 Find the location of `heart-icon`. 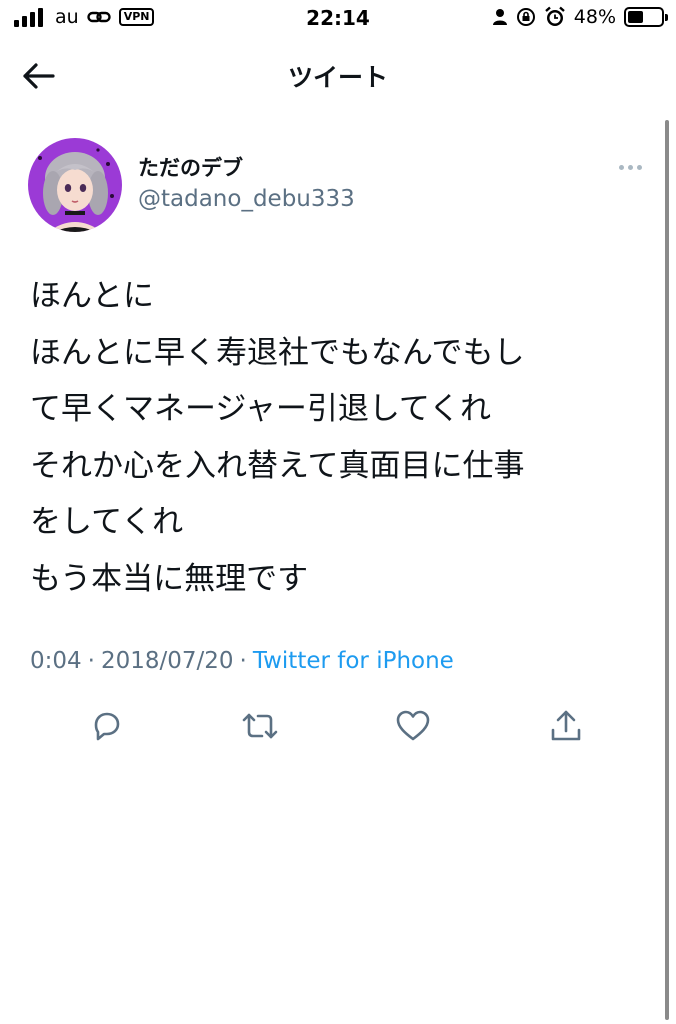

heart-icon is located at coordinates (413, 725).